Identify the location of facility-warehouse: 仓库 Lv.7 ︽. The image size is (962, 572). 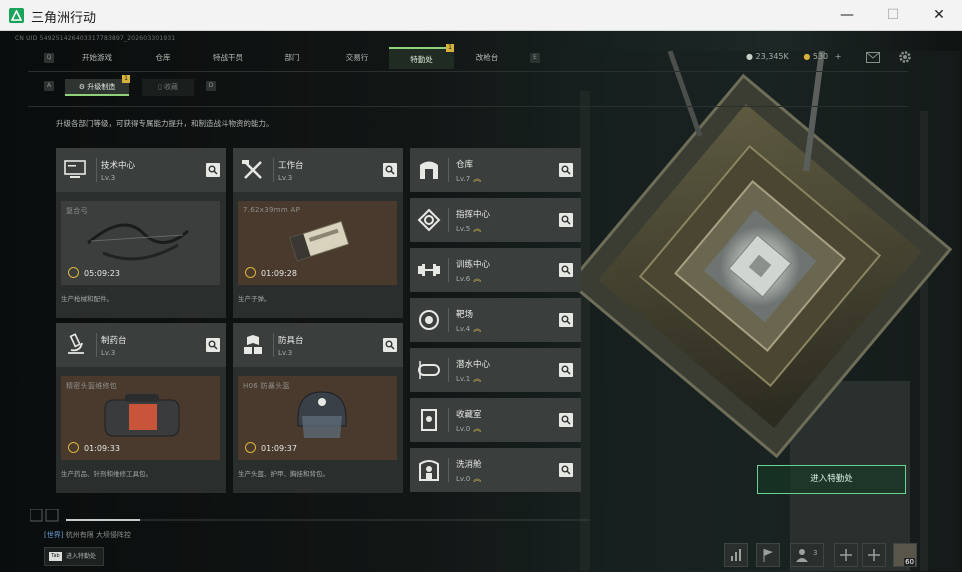
(495, 170).